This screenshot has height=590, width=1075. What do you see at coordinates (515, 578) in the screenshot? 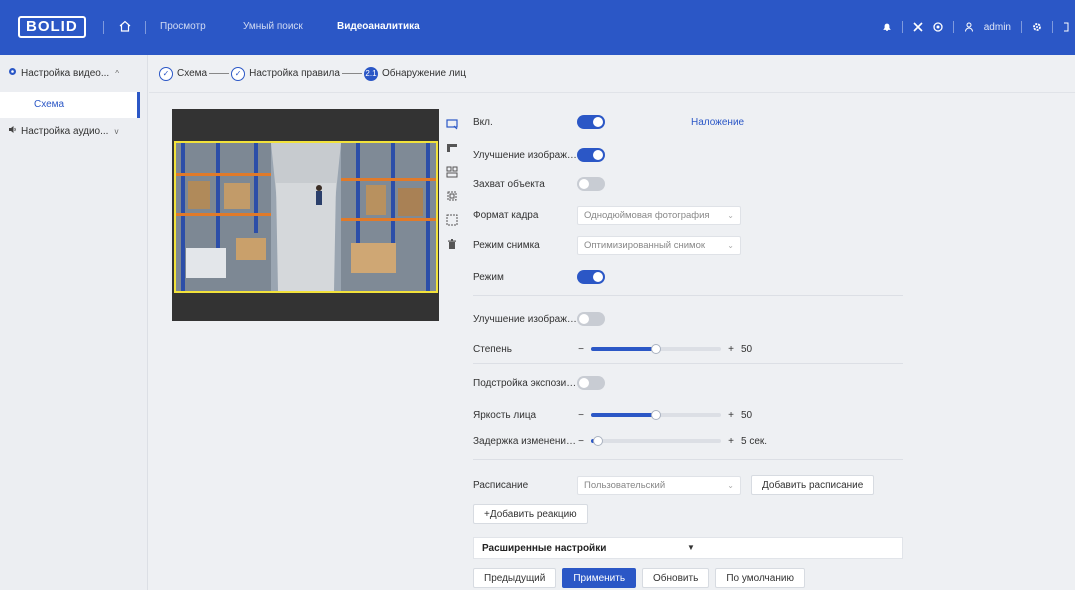
I see `previous-button: Предыдущий` at bounding box center [515, 578].